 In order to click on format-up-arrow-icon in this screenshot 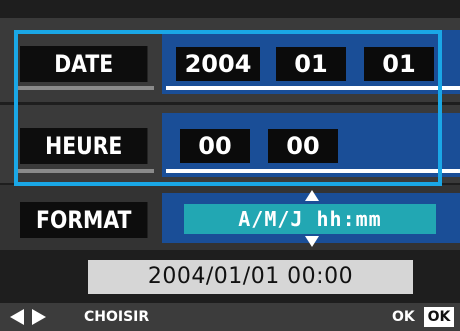, I will do `click(312, 195)`.